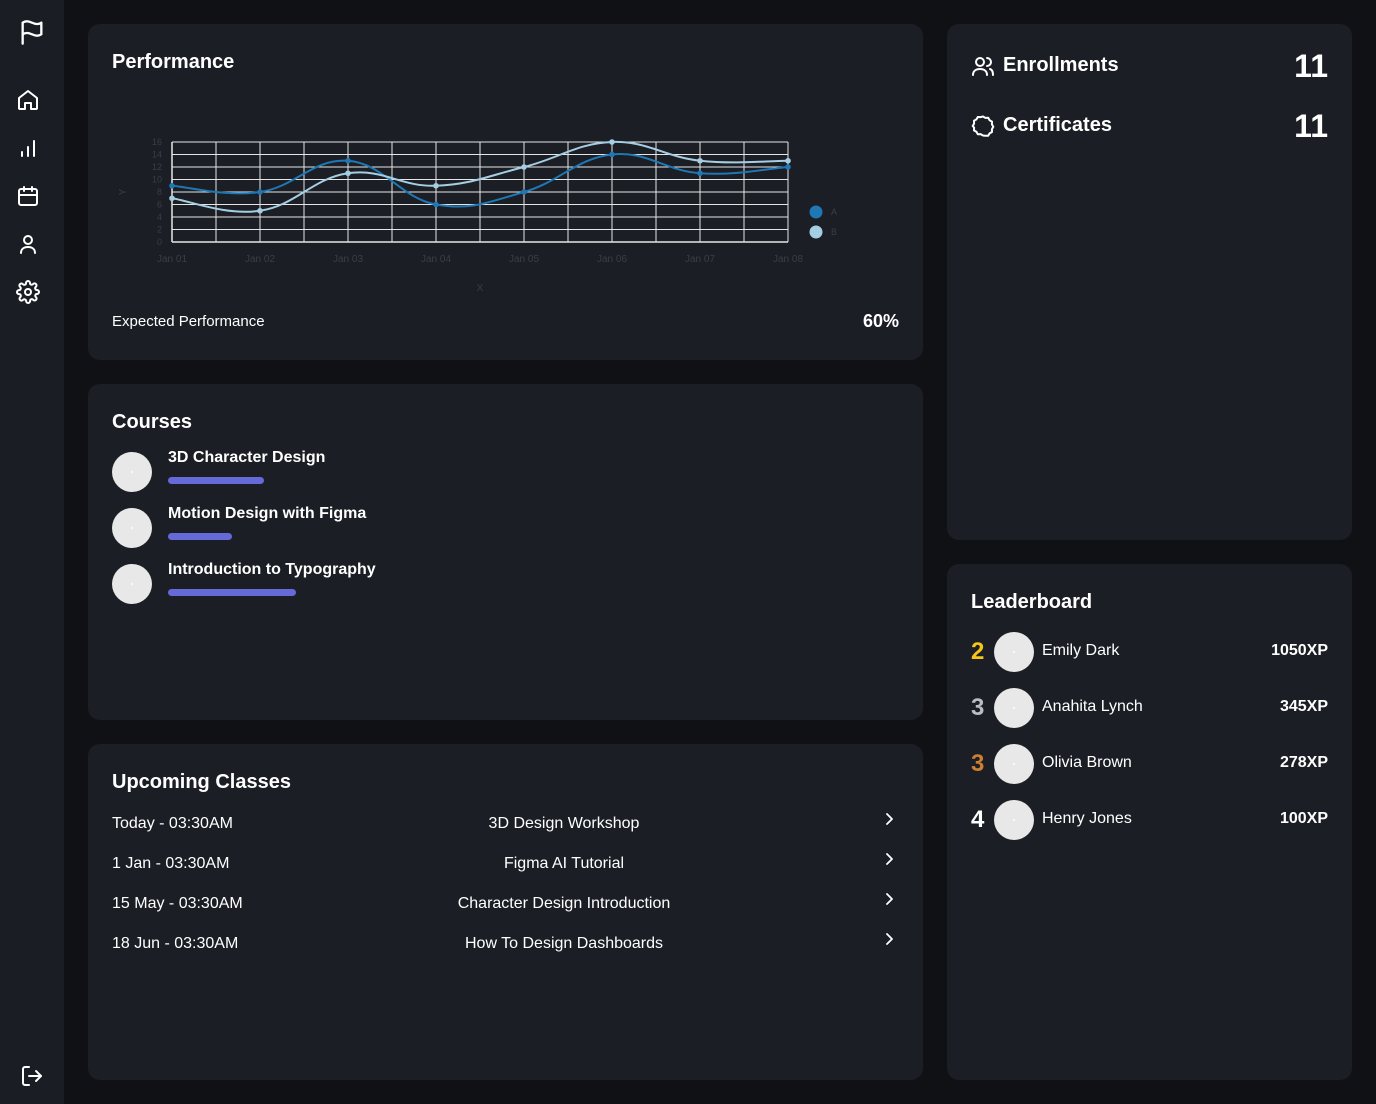 The width and height of the screenshot is (1376, 1104). What do you see at coordinates (564, 943) in the screenshot?
I see `class-name: How To Design Dashboards` at bounding box center [564, 943].